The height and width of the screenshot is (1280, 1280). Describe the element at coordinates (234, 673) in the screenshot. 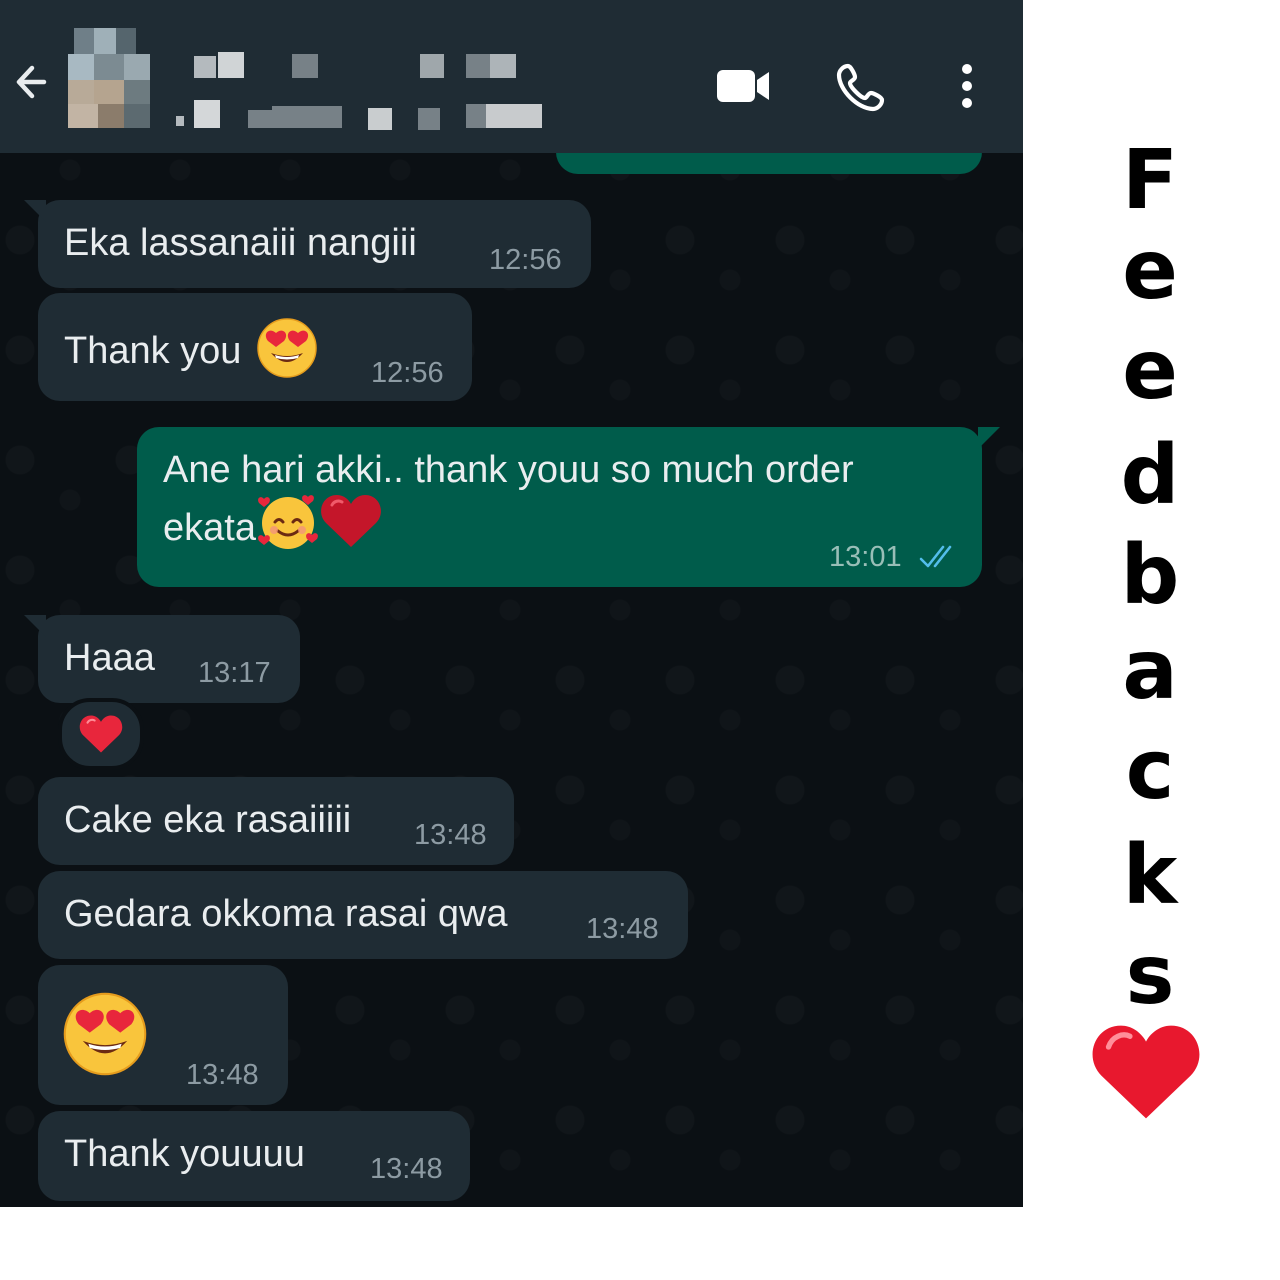

I see `message-time: 13:17` at that location.